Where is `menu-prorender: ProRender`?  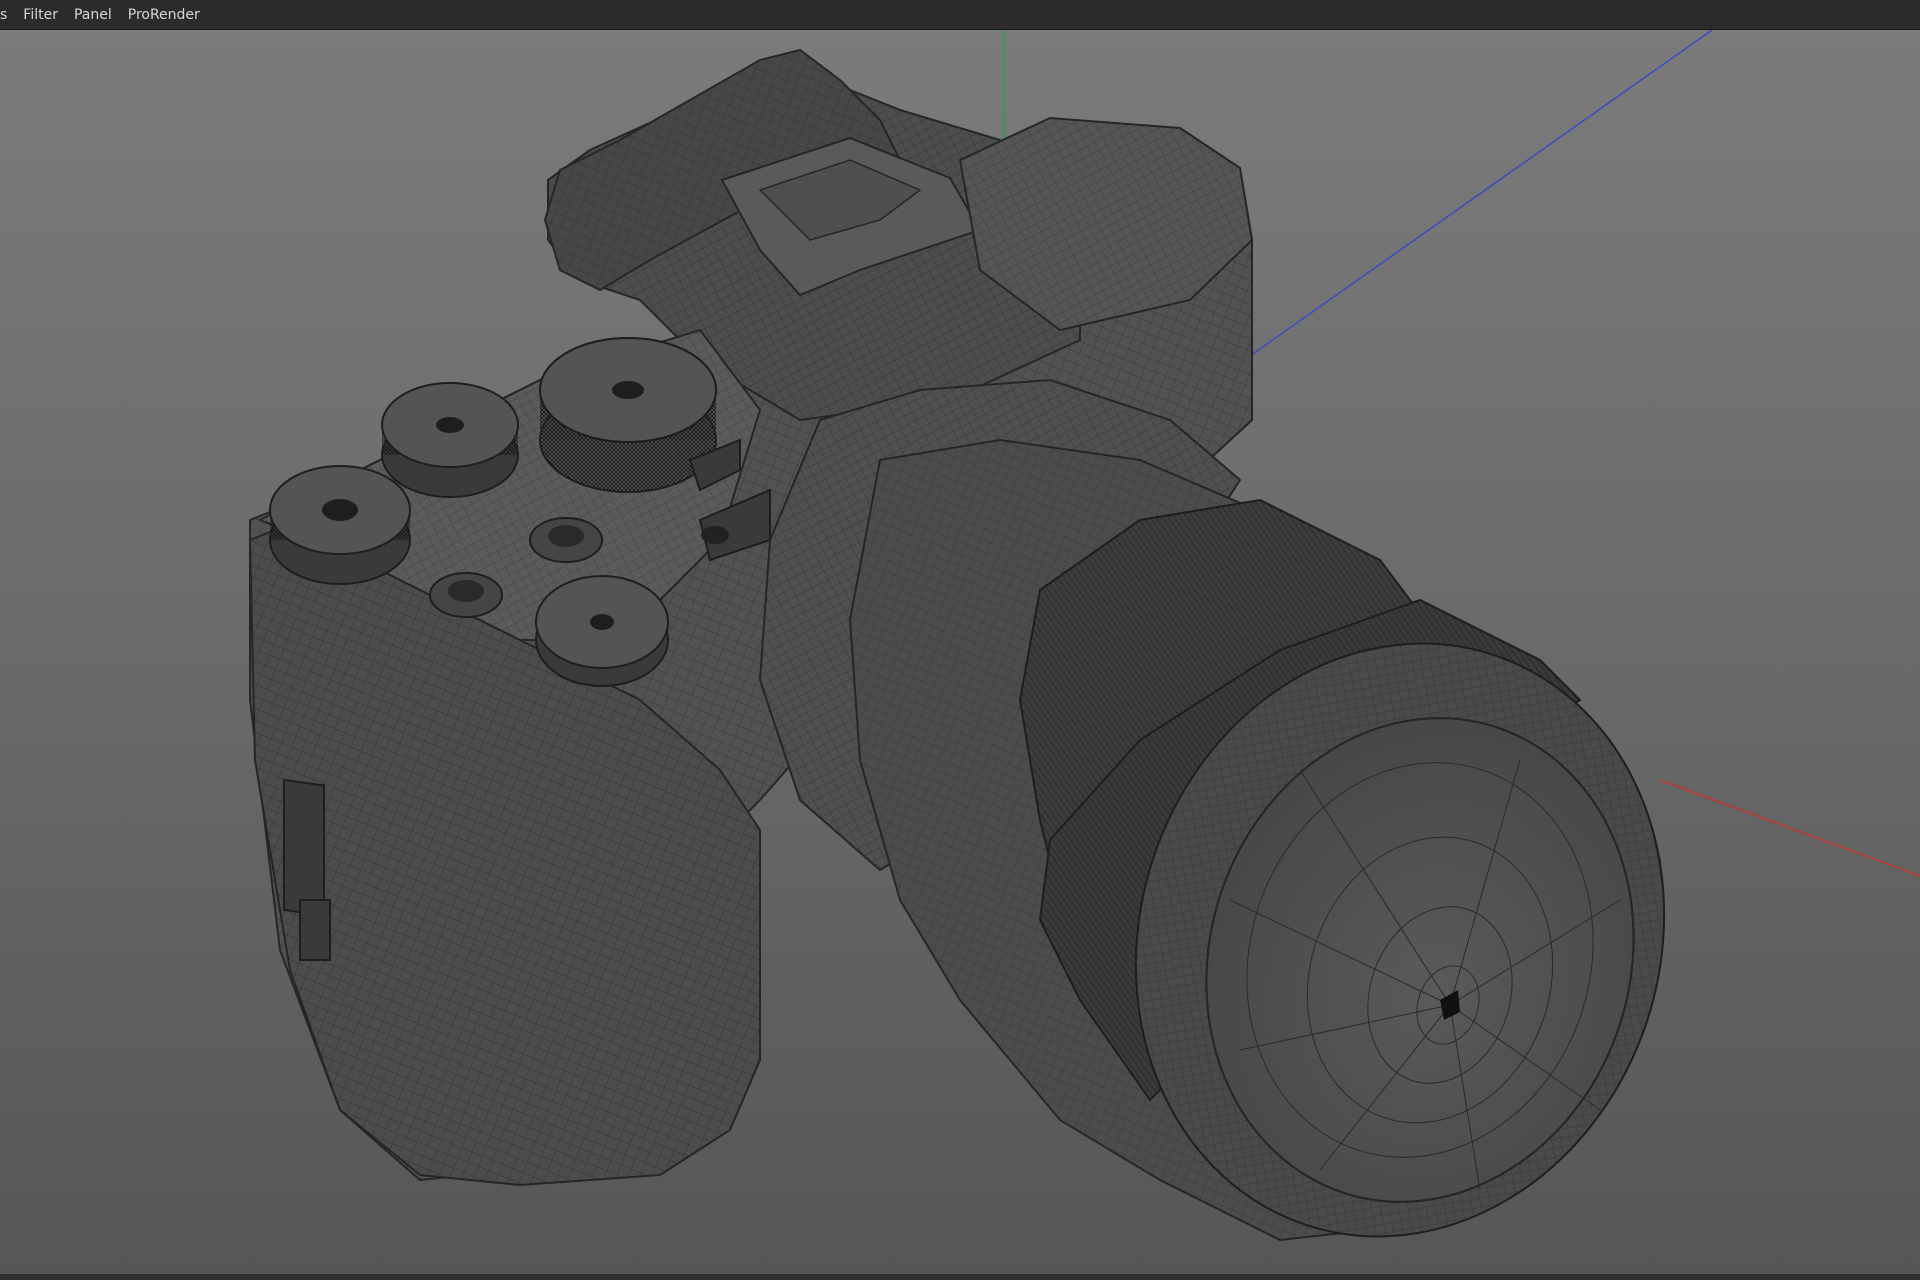
menu-prorender: ProRender is located at coordinates (164, 15).